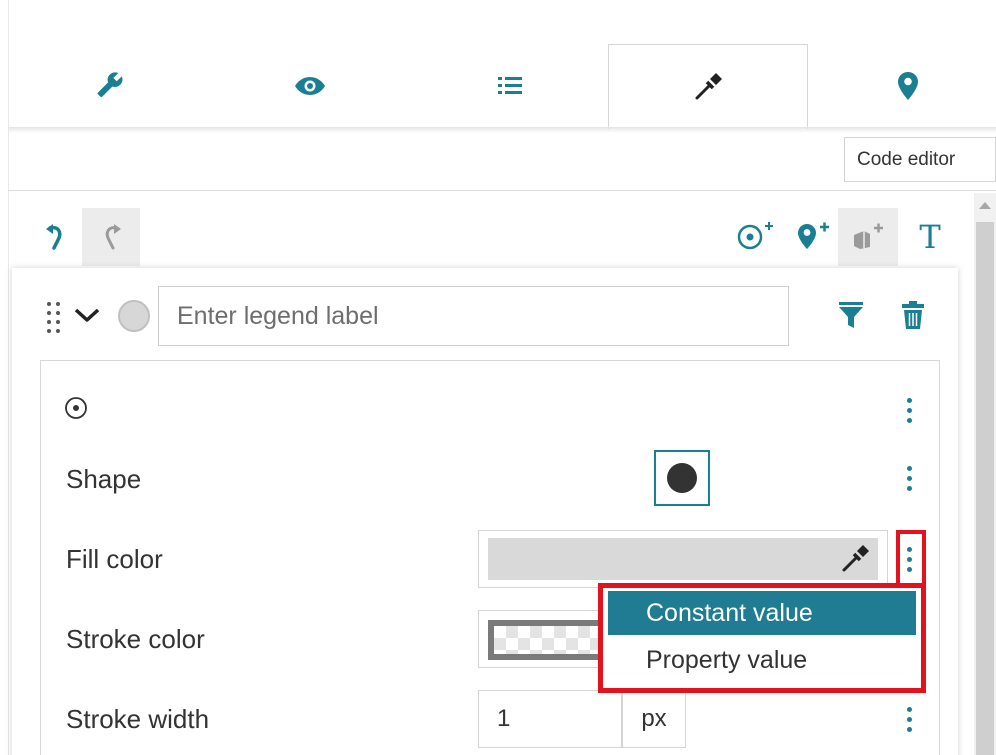 The image size is (996, 755). I want to click on legend-label-input, so click(473, 316).